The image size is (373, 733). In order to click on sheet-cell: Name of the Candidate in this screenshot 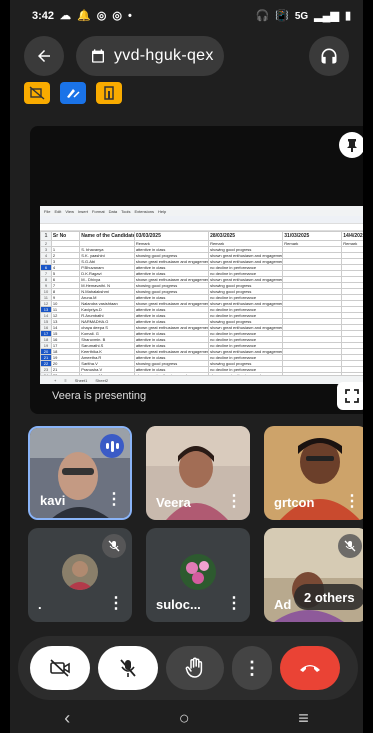, I will do `click(107, 236)`.